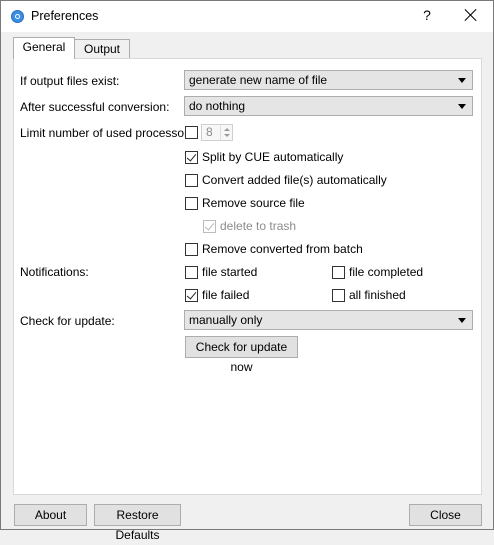  Describe the element at coordinates (230, 272) in the screenshot. I see `file-started-label: file started` at that location.